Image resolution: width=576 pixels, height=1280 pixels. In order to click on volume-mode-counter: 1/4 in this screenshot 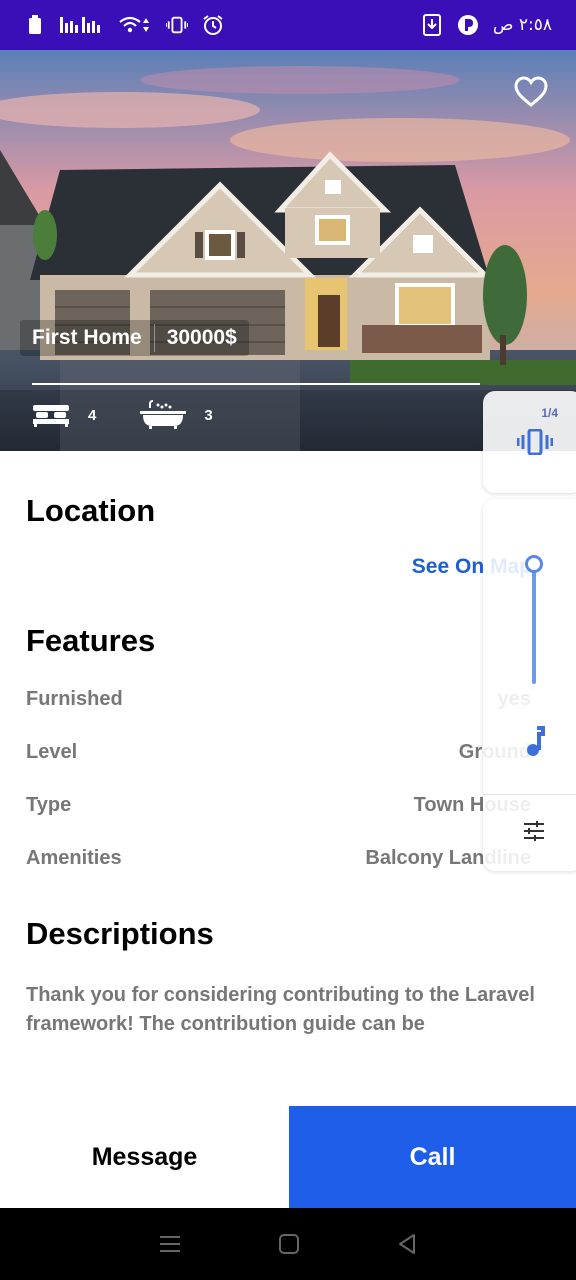, I will do `click(549, 413)`.